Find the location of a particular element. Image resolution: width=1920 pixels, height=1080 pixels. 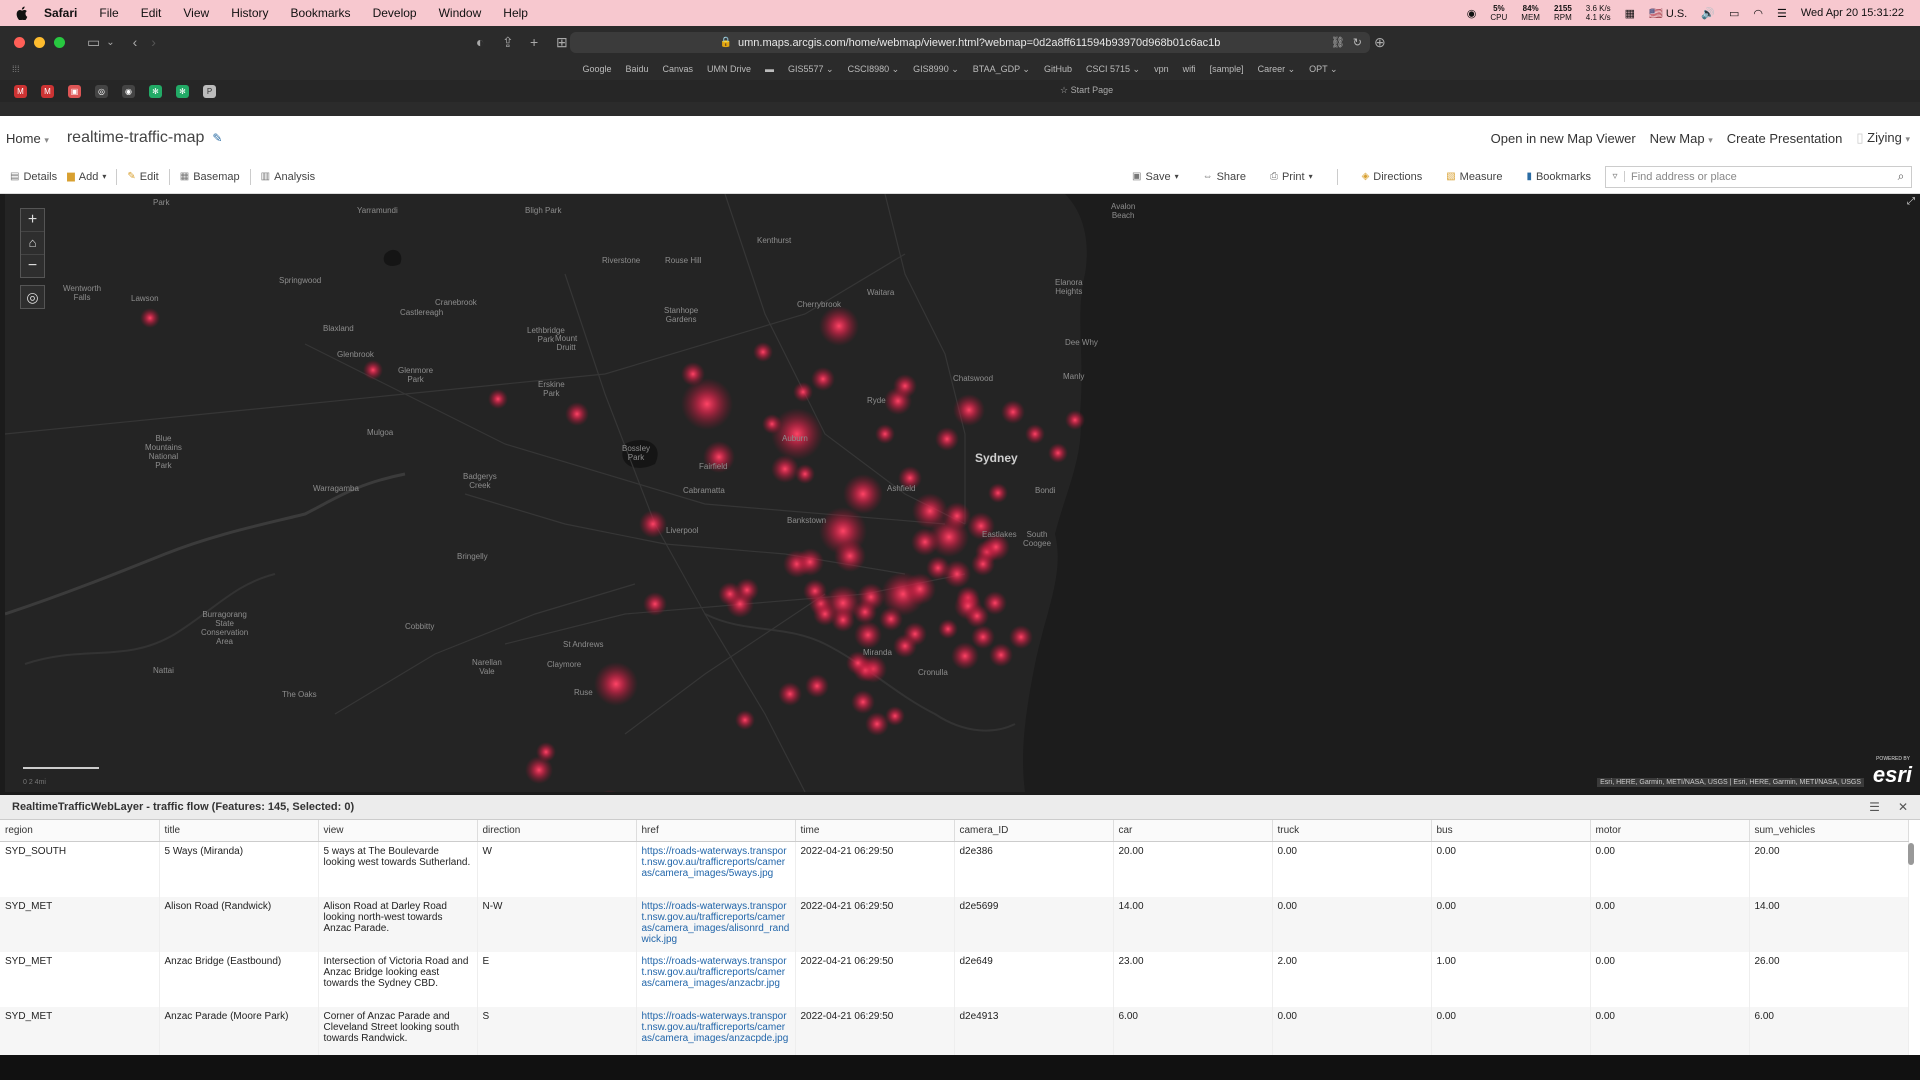

directions-button: ◈ Directions is located at coordinates (1392, 177).